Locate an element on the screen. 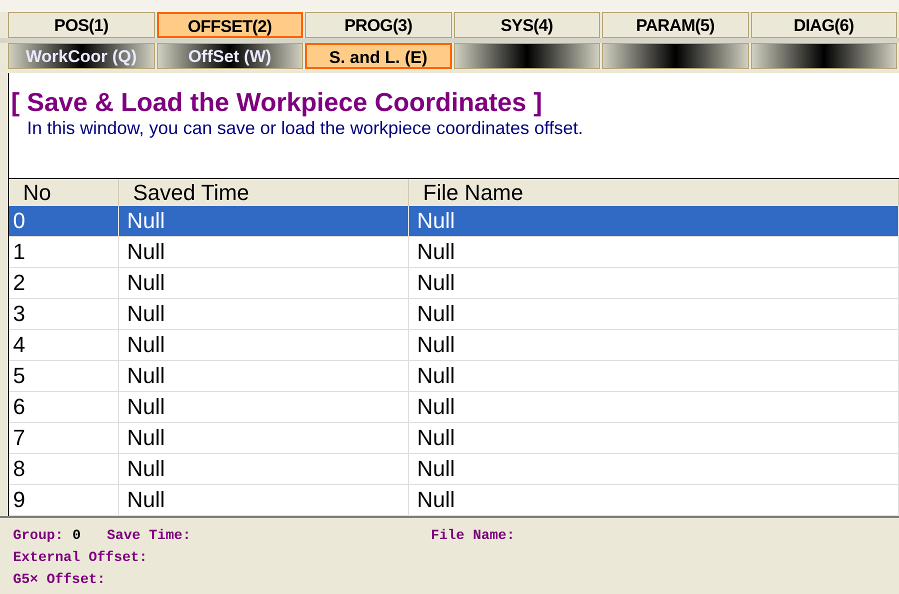  table-cell: 3 is located at coordinates (64, 314).